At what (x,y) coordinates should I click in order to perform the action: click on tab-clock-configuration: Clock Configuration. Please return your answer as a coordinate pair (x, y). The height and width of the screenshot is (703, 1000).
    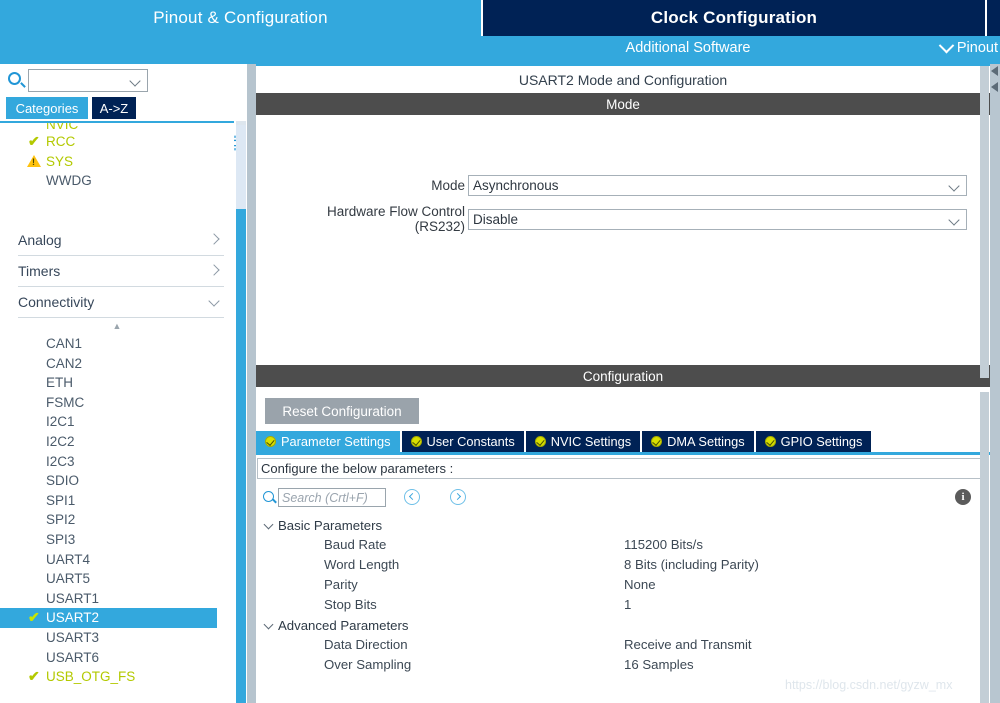
    Looking at the image, I should click on (734, 18).